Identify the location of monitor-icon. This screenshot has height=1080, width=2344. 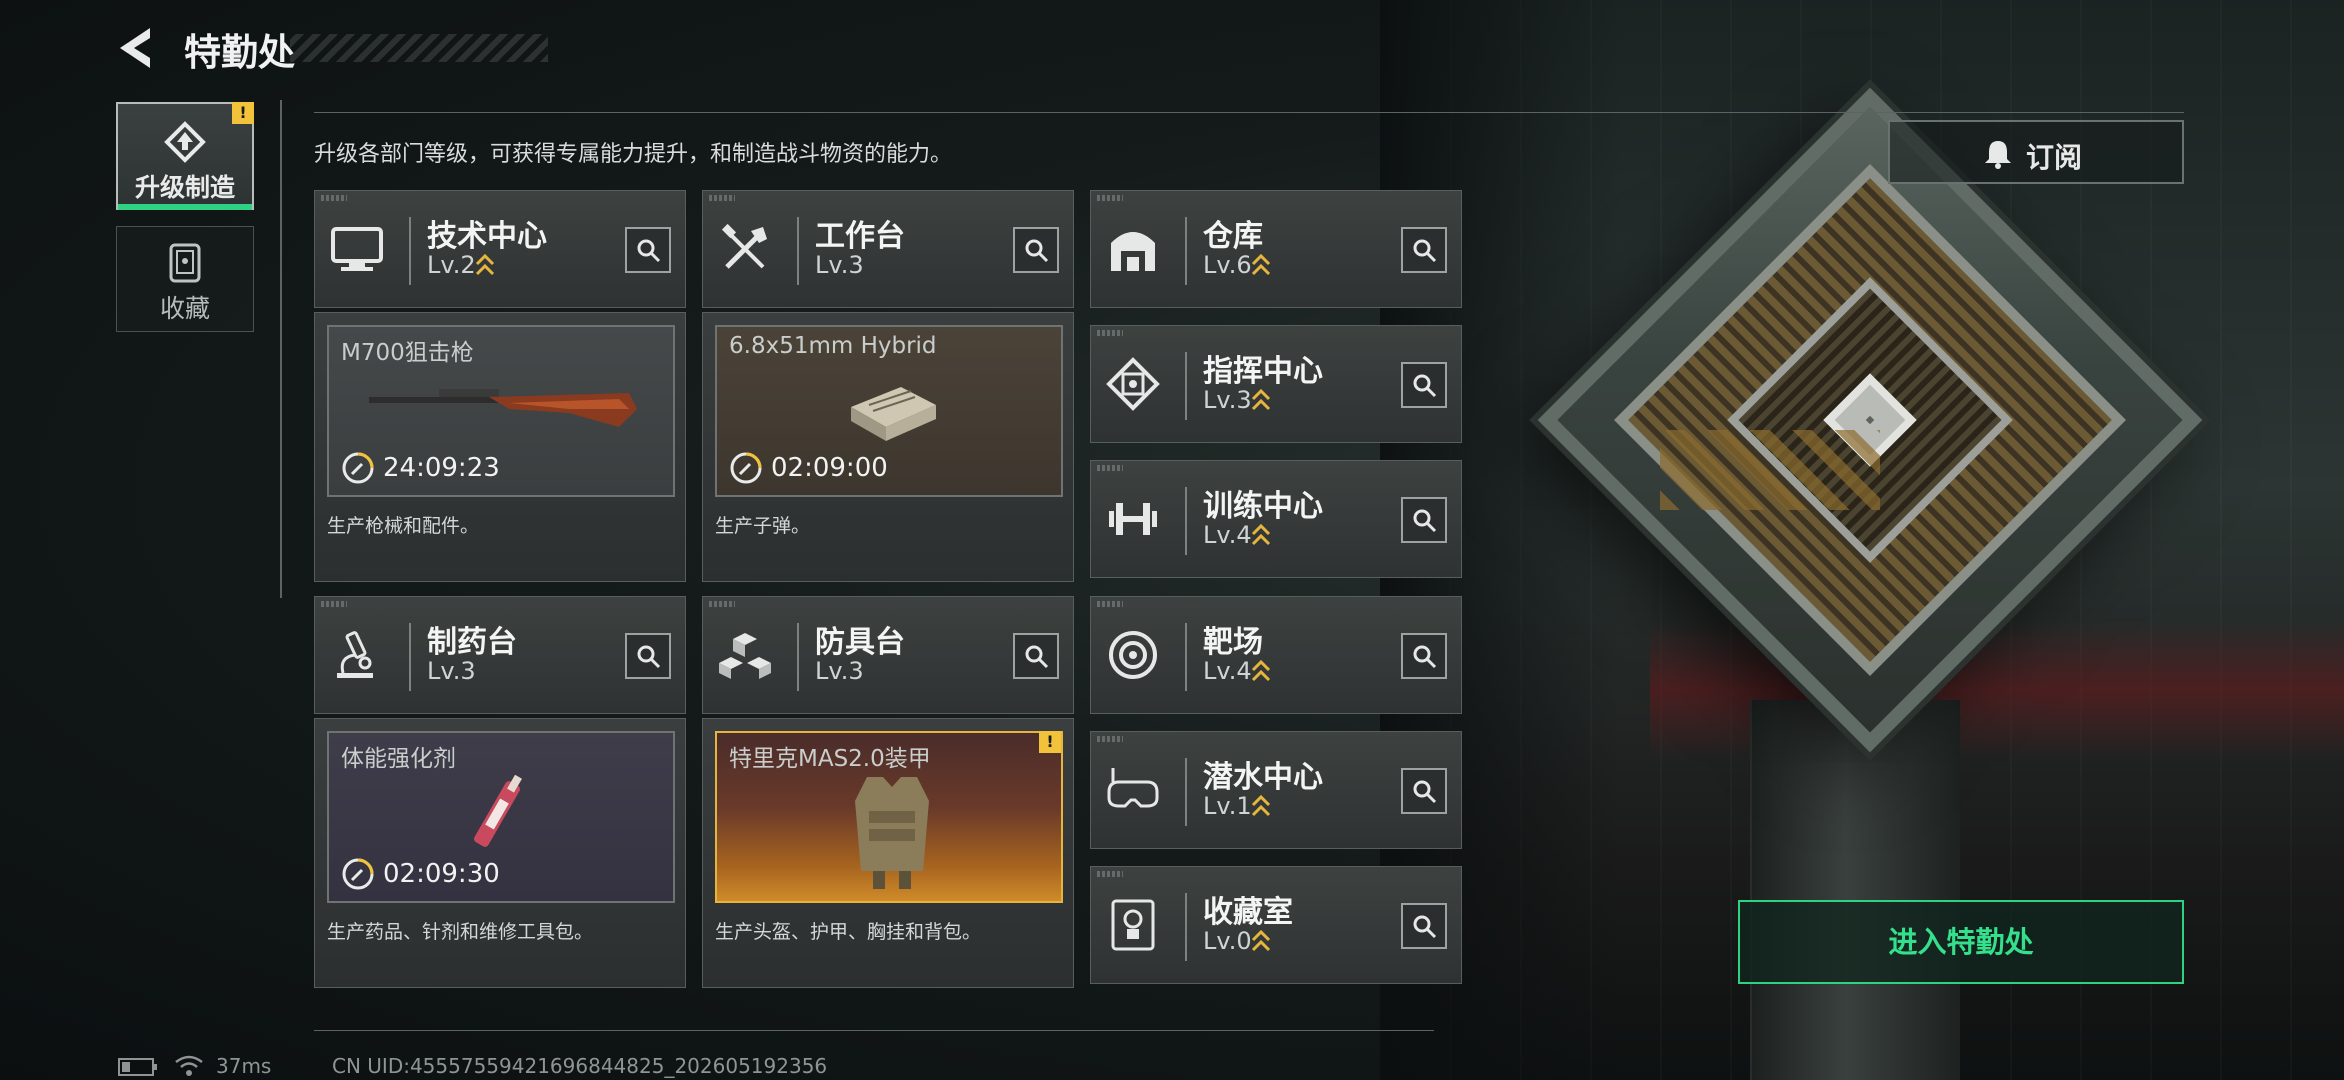
(357, 249).